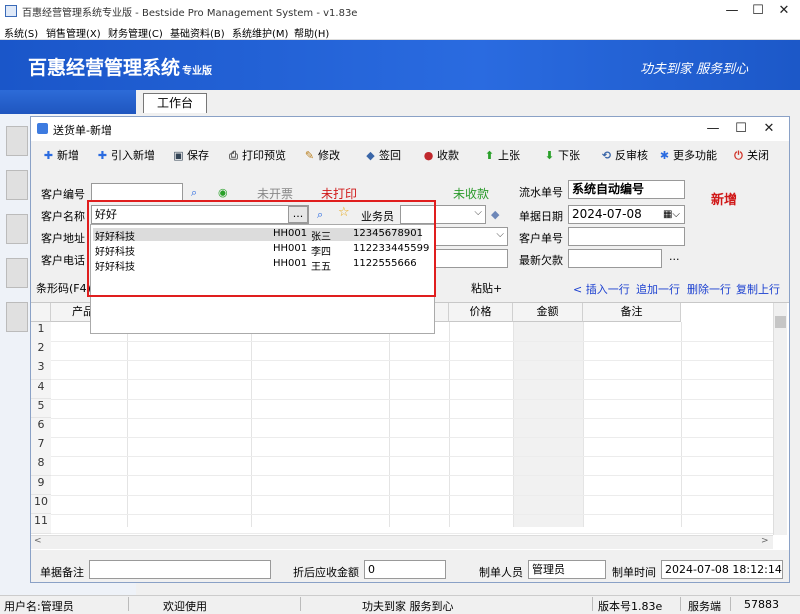 Image resolution: width=800 pixels, height=614 pixels. I want to click on grid-header-corner, so click(41, 312).